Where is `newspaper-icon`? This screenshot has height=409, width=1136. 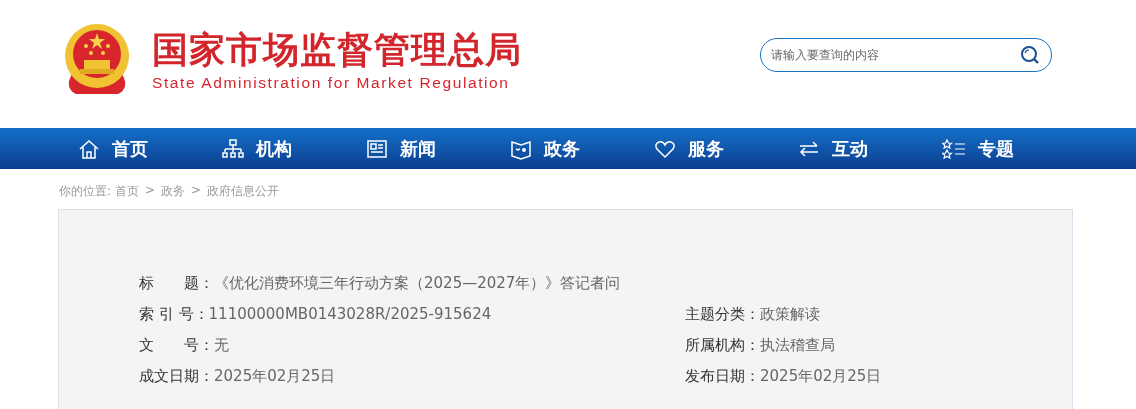
newspaper-icon is located at coordinates (377, 148).